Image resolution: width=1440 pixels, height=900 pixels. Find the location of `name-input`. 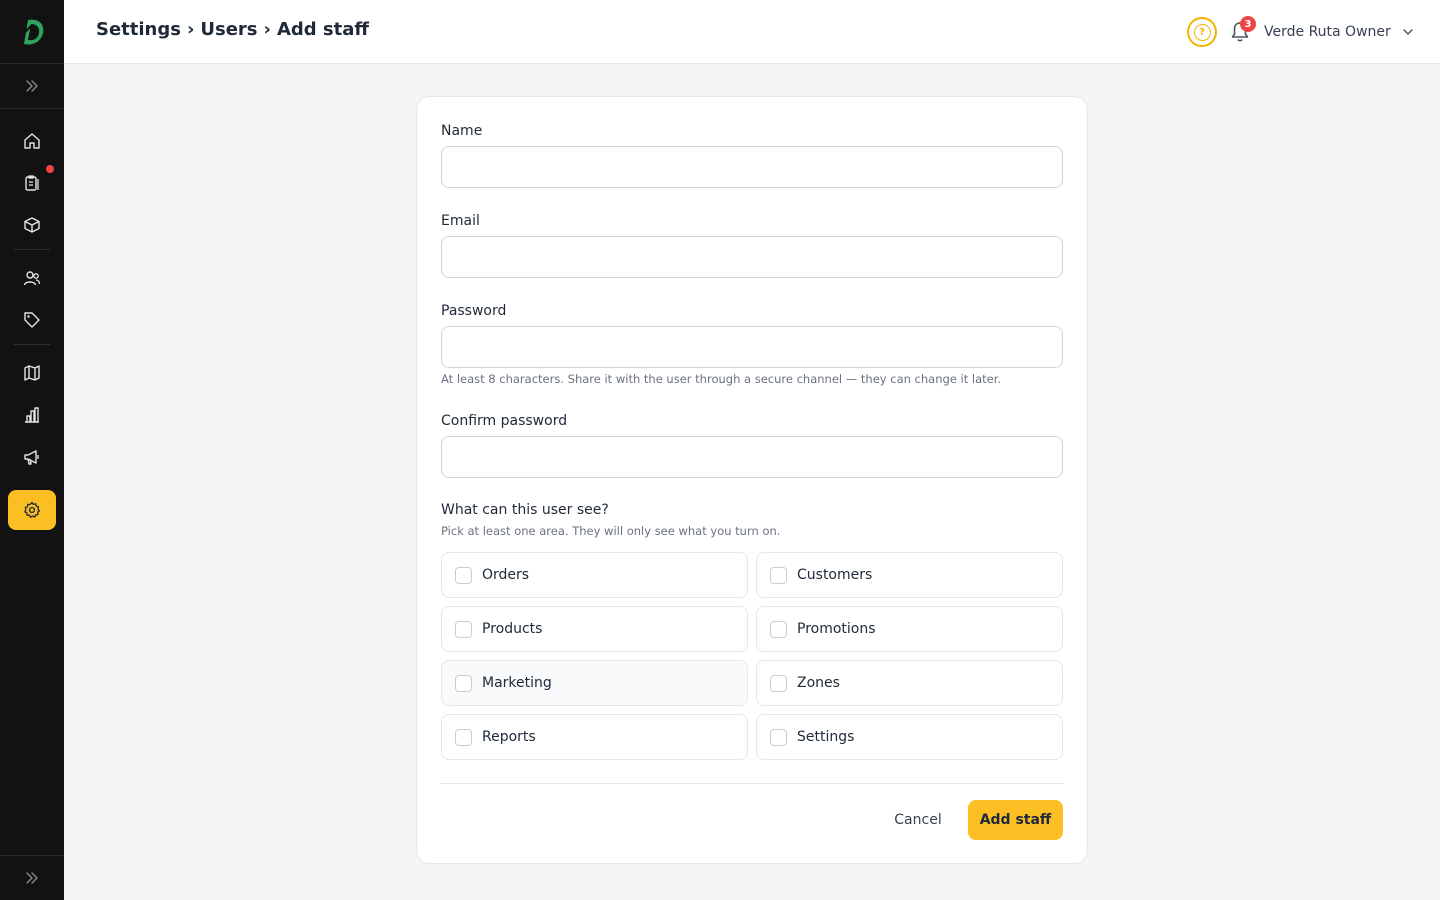

name-input is located at coordinates (752, 167).